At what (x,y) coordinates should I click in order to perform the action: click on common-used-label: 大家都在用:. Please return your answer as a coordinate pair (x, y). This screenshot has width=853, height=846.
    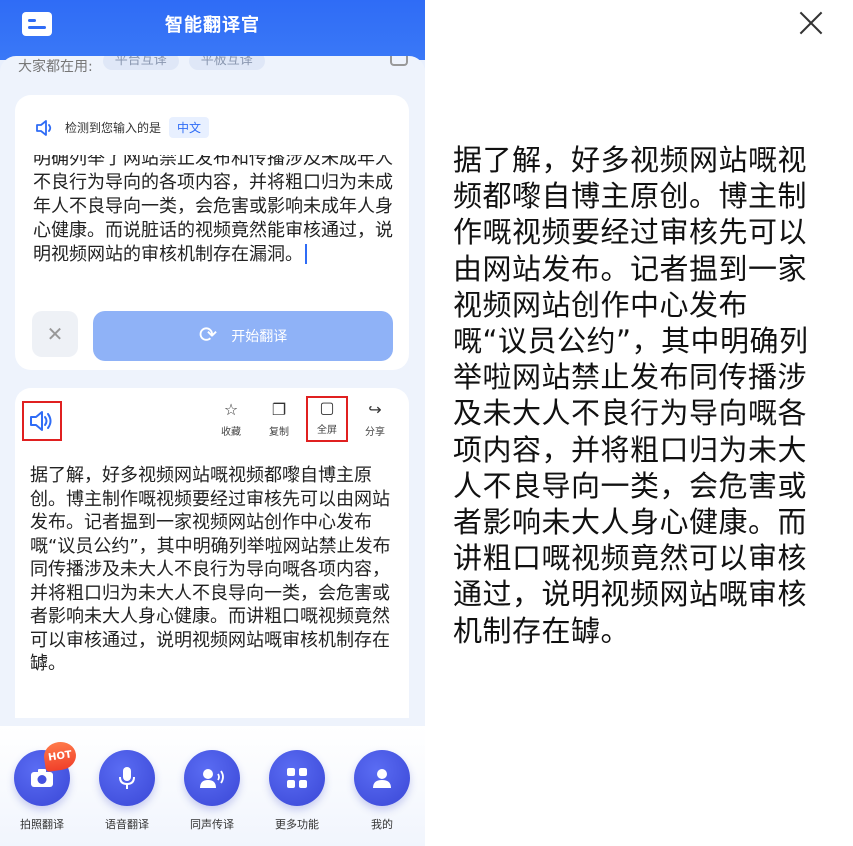
    Looking at the image, I should click on (55, 67).